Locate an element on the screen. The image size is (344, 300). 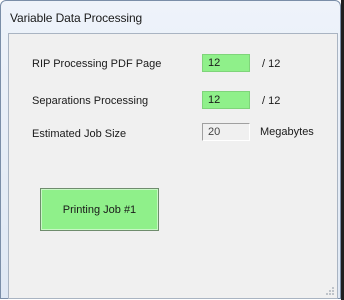
separations-field: 12 is located at coordinates (226, 100).